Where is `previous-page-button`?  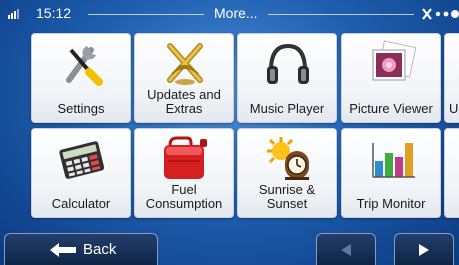 previous-page-button is located at coordinates (346, 249).